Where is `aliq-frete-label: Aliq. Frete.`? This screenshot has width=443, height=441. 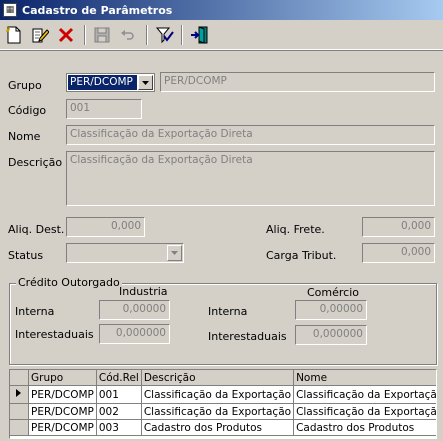
aliq-frete-label: Aliq. Frete. is located at coordinates (295, 229).